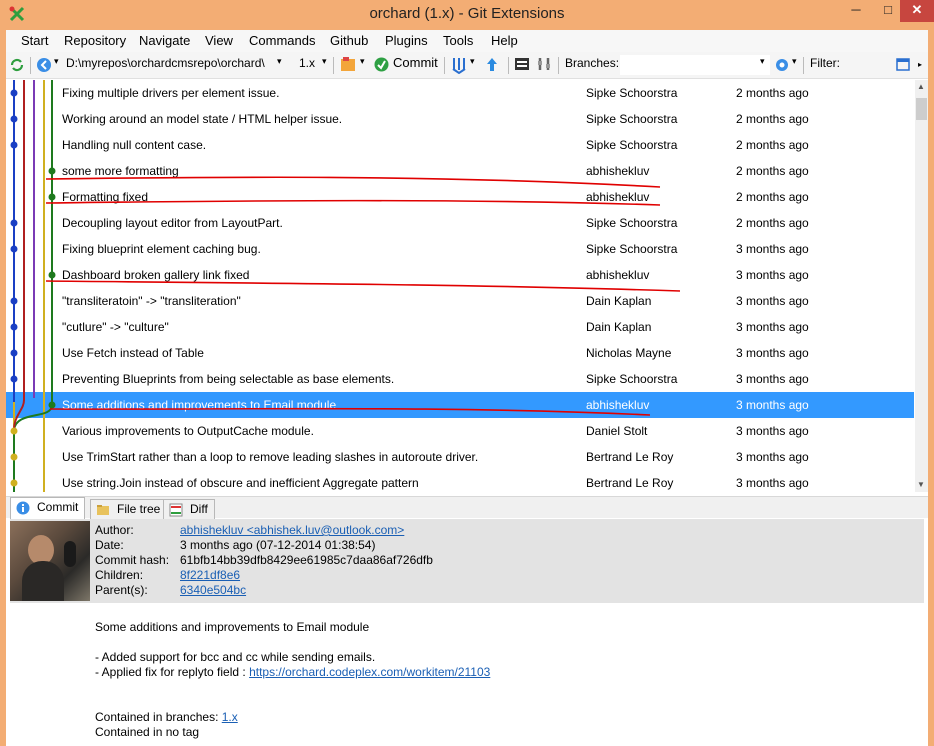 The height and width of the screenshot is (746, 934). Describe the element at coordinates (762, 61) in the screenshot. I see `branches-dropdown-icon: ▾` at that location.